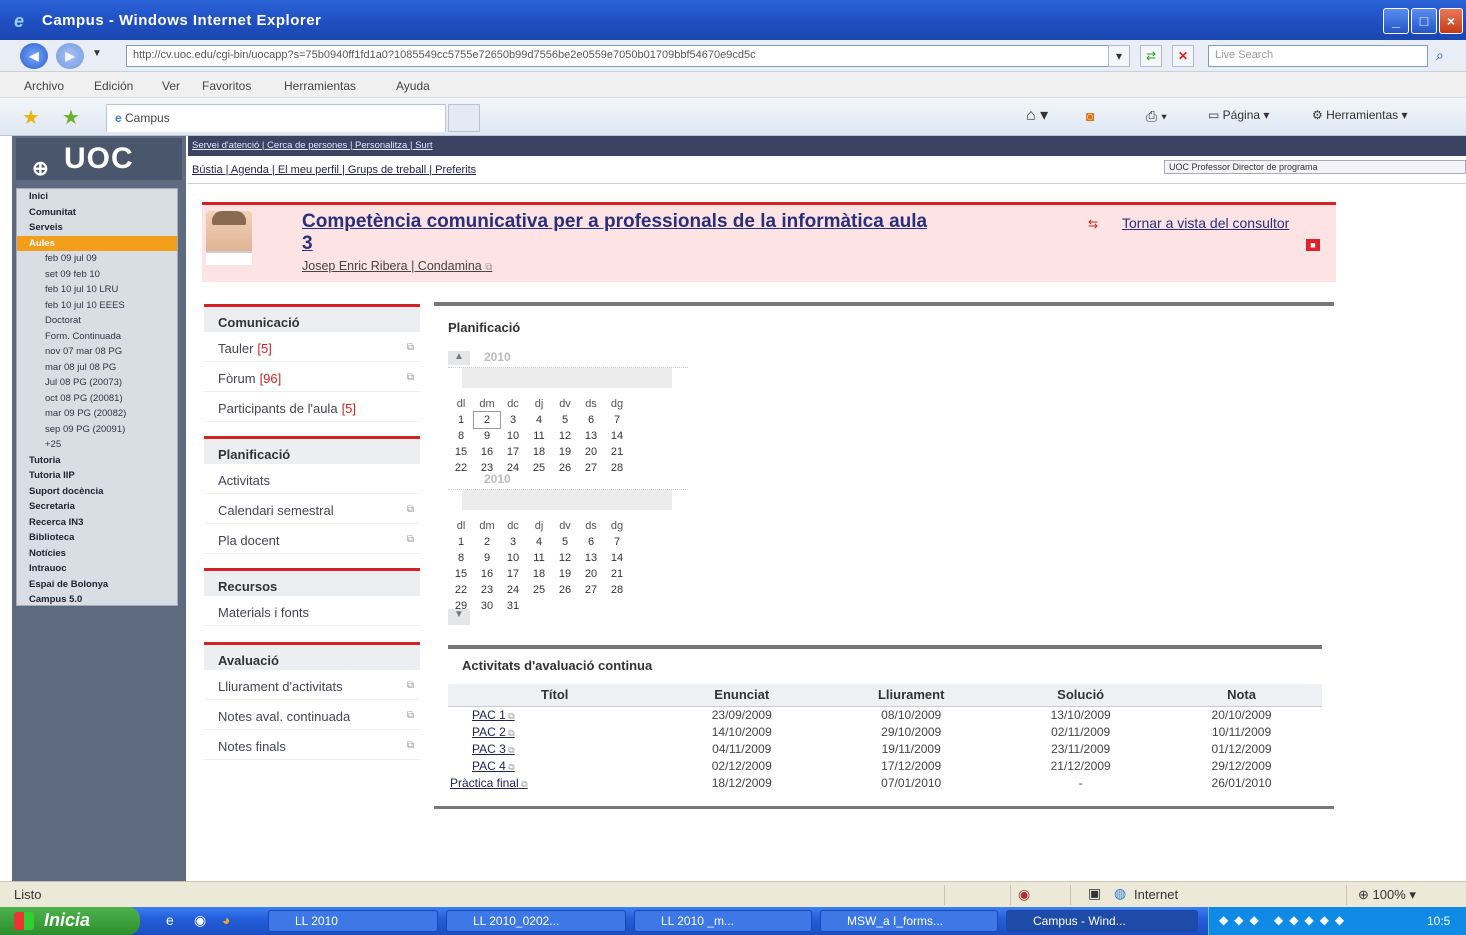 The width and height of the screenshot is (1466, 935). Describe the element at coordinates (70, 921) in the screenshot. I see `start-button: Inicia` at that location.